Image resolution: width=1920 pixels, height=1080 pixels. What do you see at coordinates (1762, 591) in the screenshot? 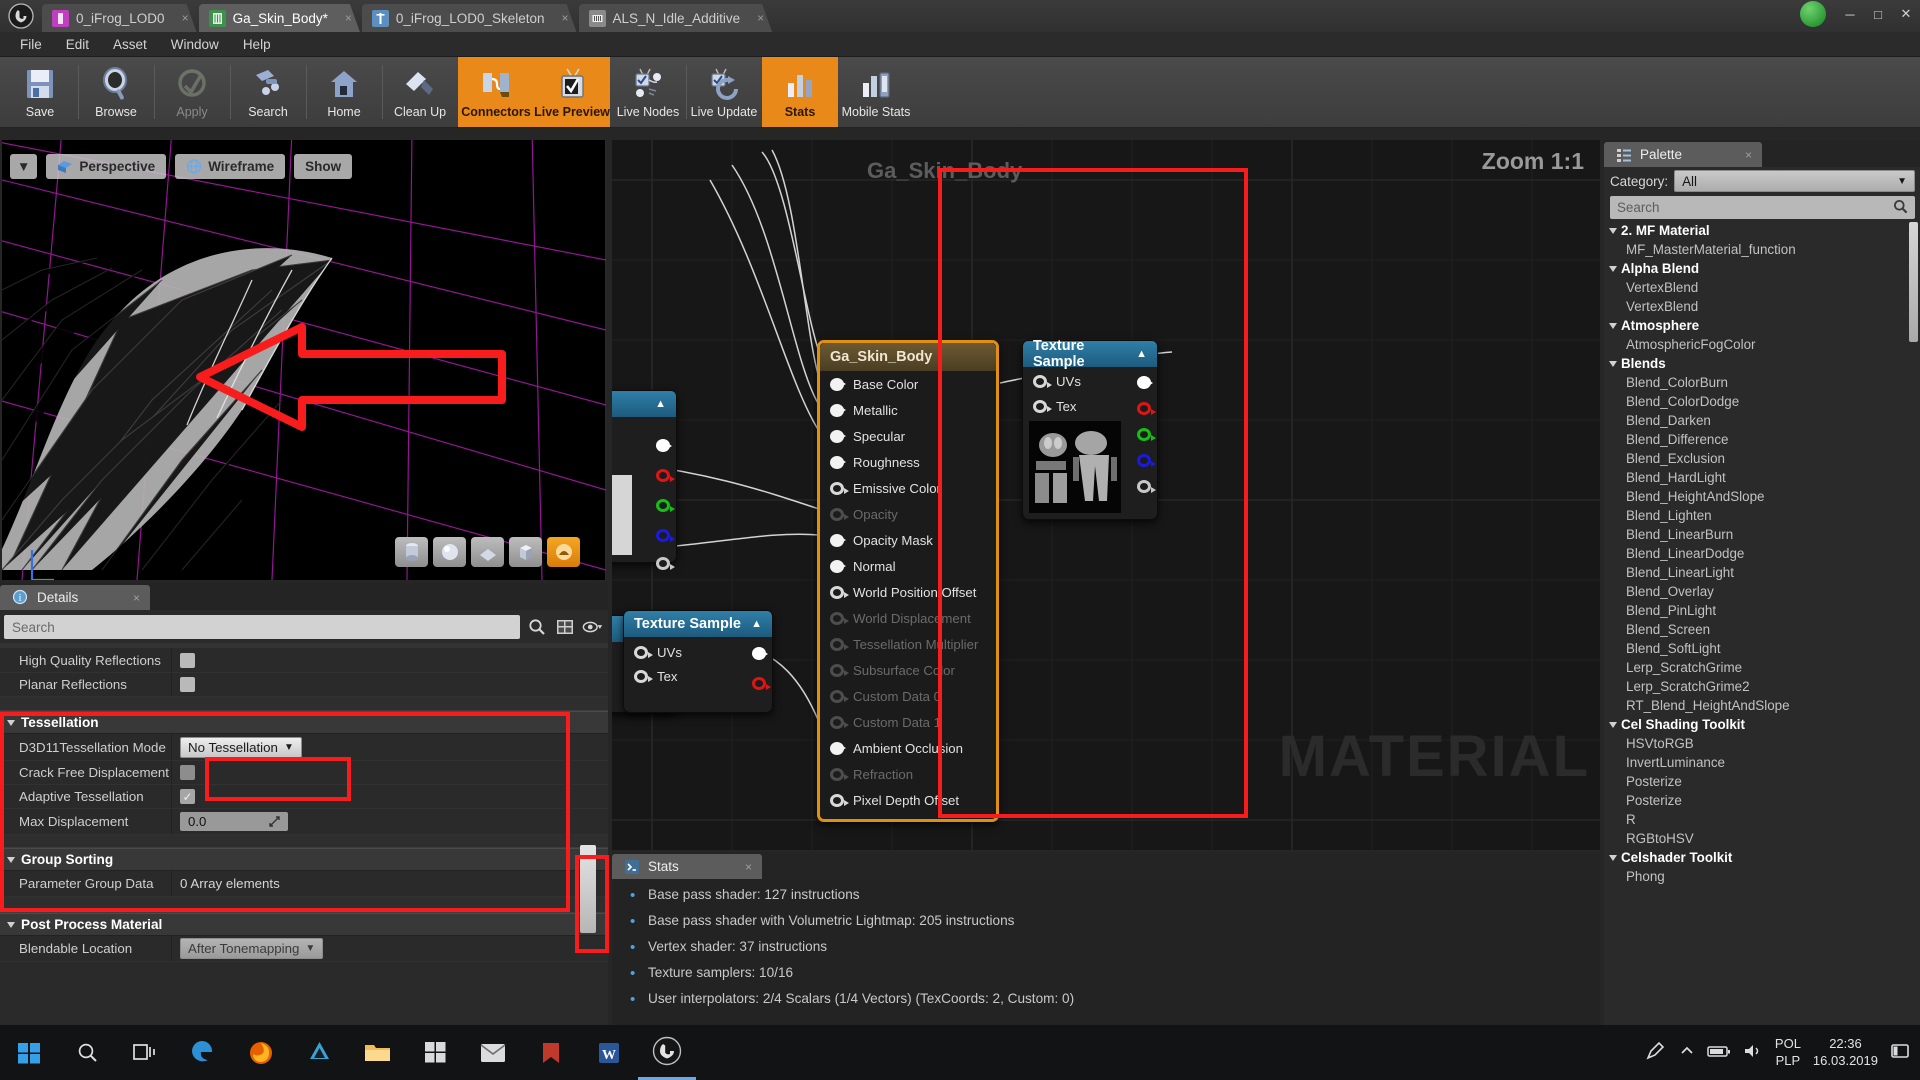
I see `palette-item: Blend_Overlay` at bounding box center [1762, 591].